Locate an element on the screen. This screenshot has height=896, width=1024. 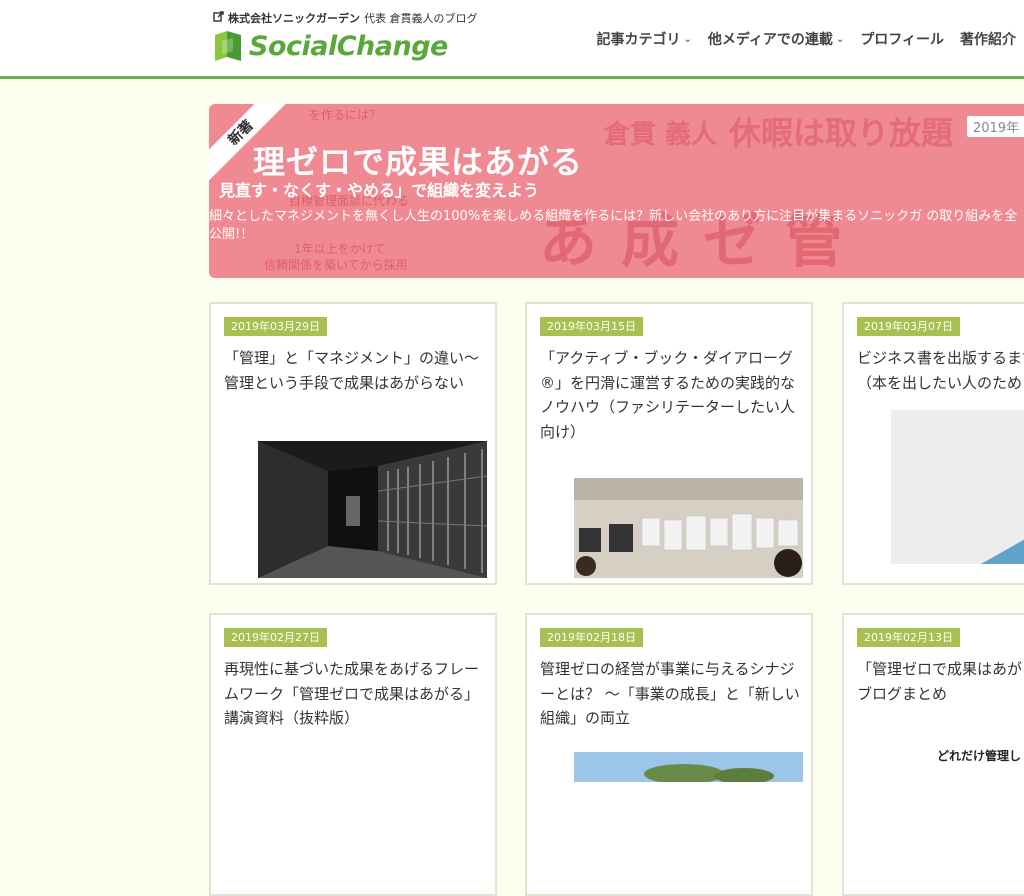
banner-bg-line: 信頼関係を築いてから採用 is located at coordinates (336, 265).